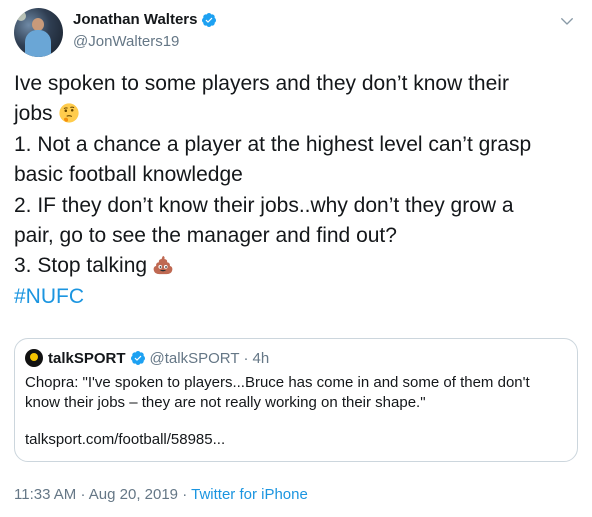 This screenshot has height=517, width=592. Describe the element at coordinates (195, 358) in the screenshot. I see `quoted-author-handle: @talkSPORT` at that location.